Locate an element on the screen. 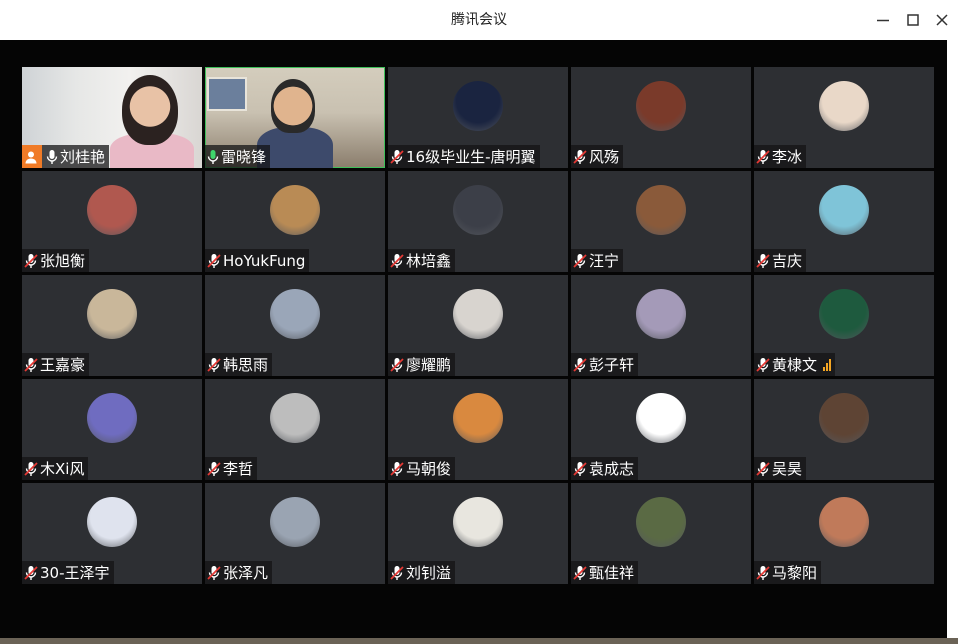 Image resolution: width=958 pixels, height=644 pixels. maximize-button is located at coordinates (913, 20).